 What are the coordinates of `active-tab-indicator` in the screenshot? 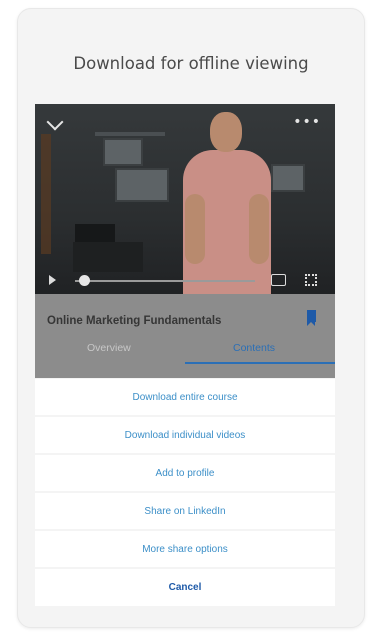 It's located at (260, 363).